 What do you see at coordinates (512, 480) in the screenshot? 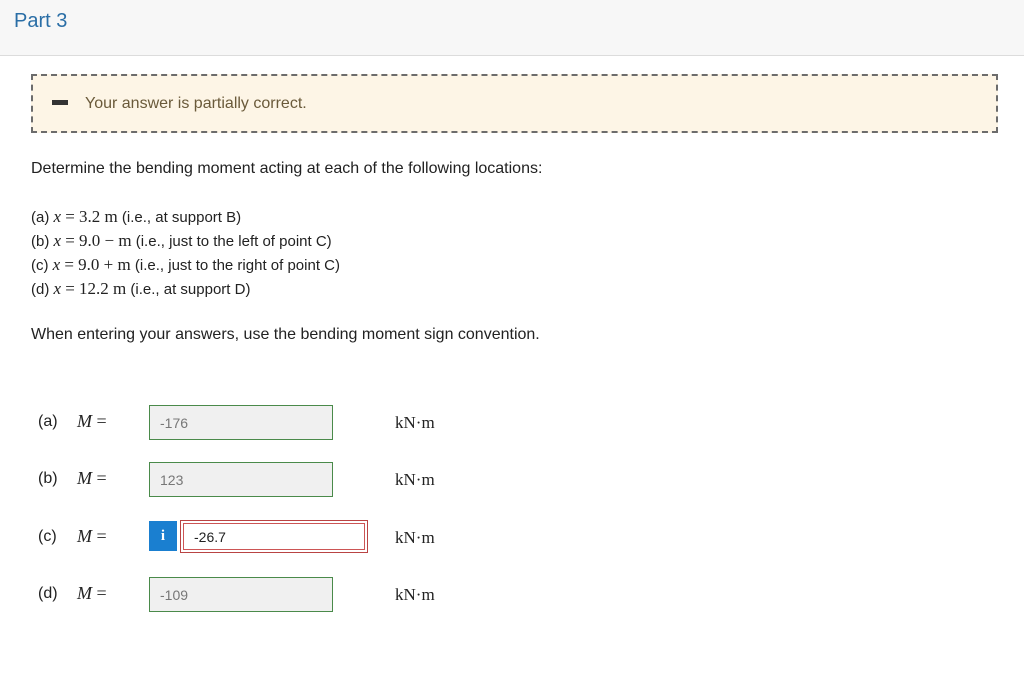
I see `answer-row-b: (b) M = 123 kN·m` at bounding box center [512, 480].